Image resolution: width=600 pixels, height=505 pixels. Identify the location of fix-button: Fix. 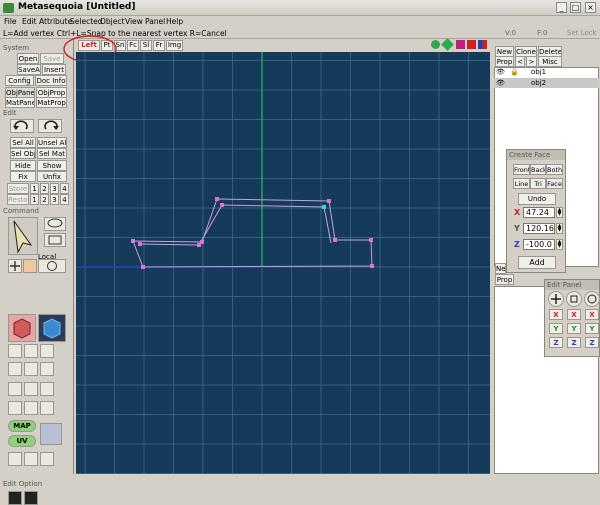
(23, 176).